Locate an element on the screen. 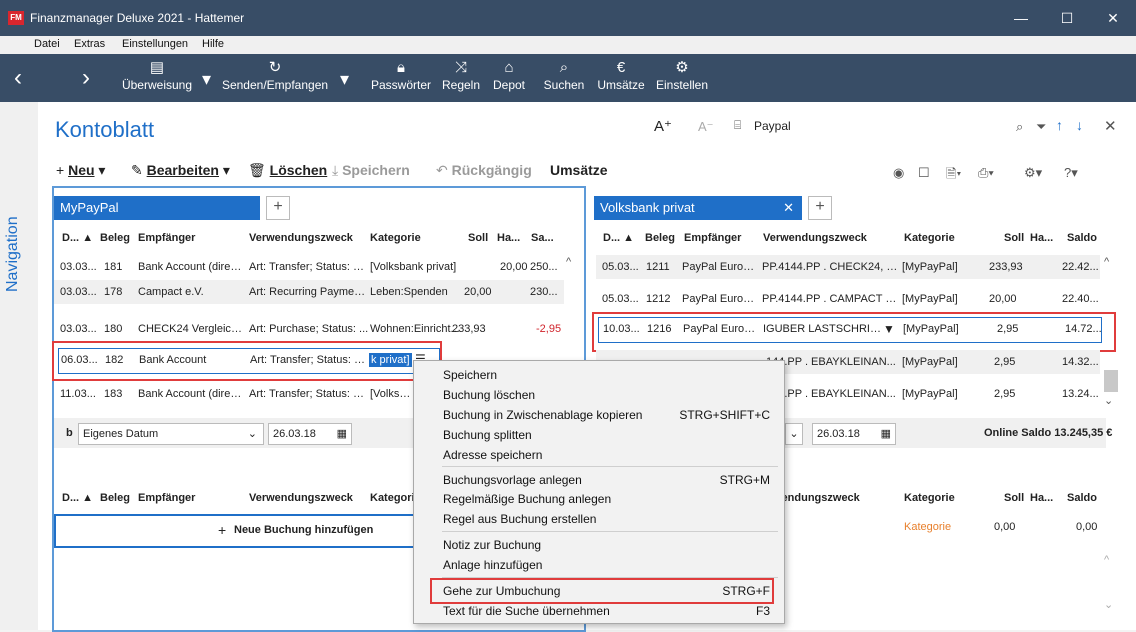 This screenshot has height=632, width=1136. bottom-col-header-kategorie: Kategori is located at coordinates (392, 498).